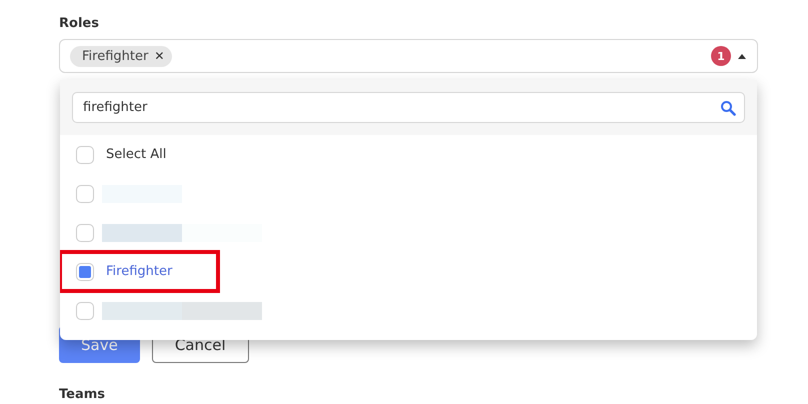 This screenshot has height=404, width=808. I want to click on caret-icon, so click(742, 56).